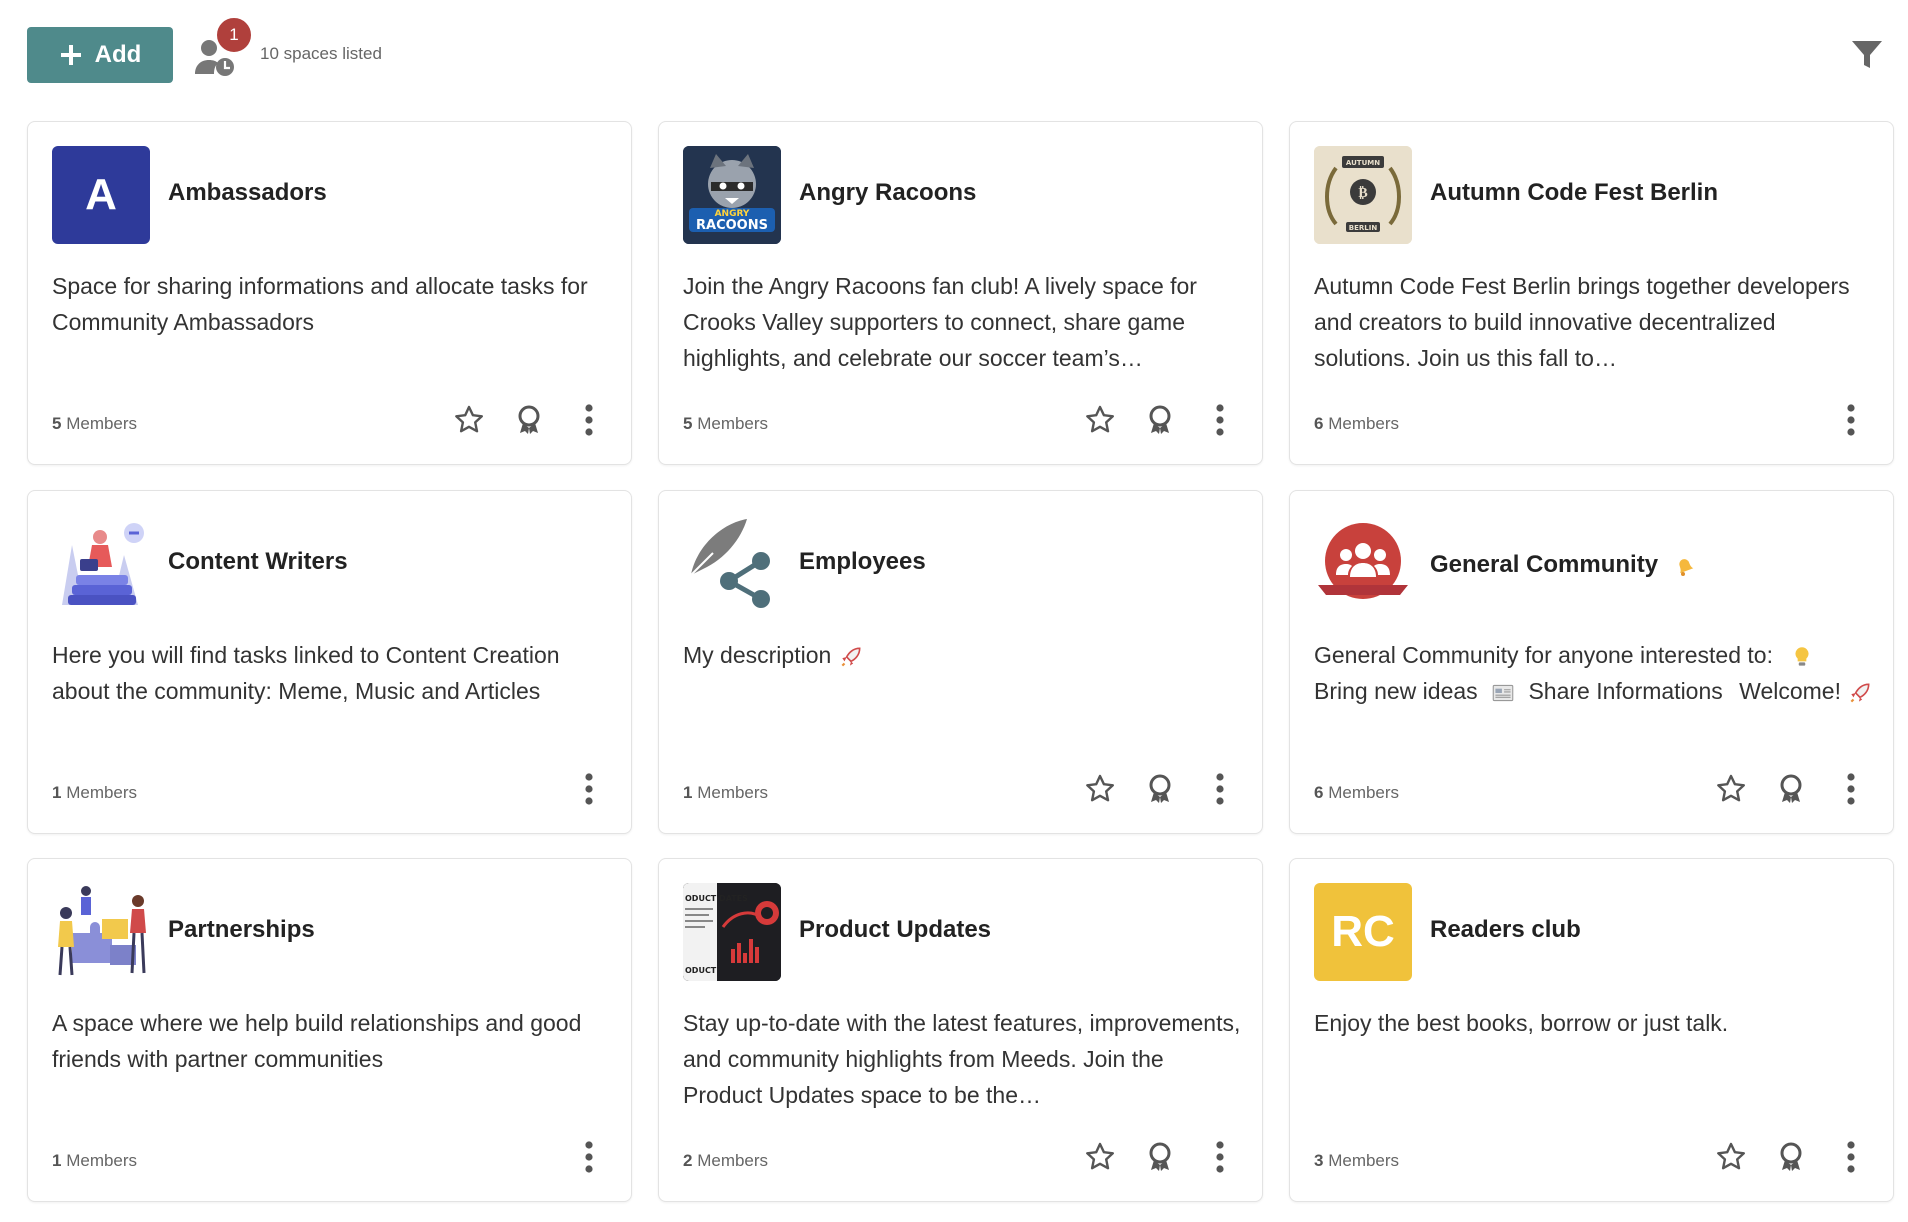 This screenshot has width=1908, height=1222. I want to click on avatar-letter: A, so click(101, 194).